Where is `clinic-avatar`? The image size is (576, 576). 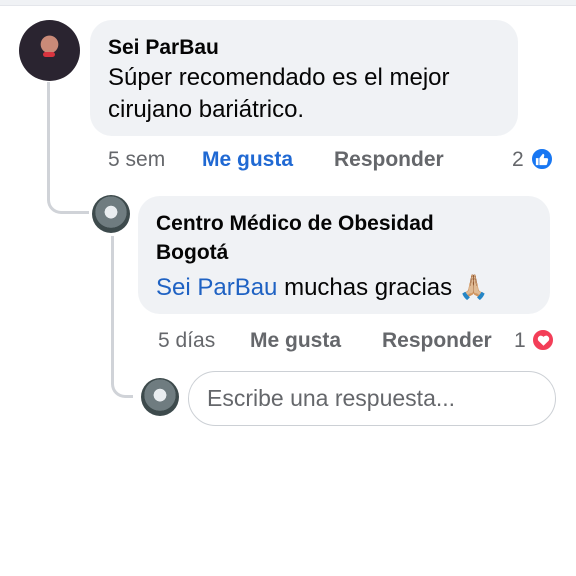
clinic-avatar is located at coordinates (111, 214).